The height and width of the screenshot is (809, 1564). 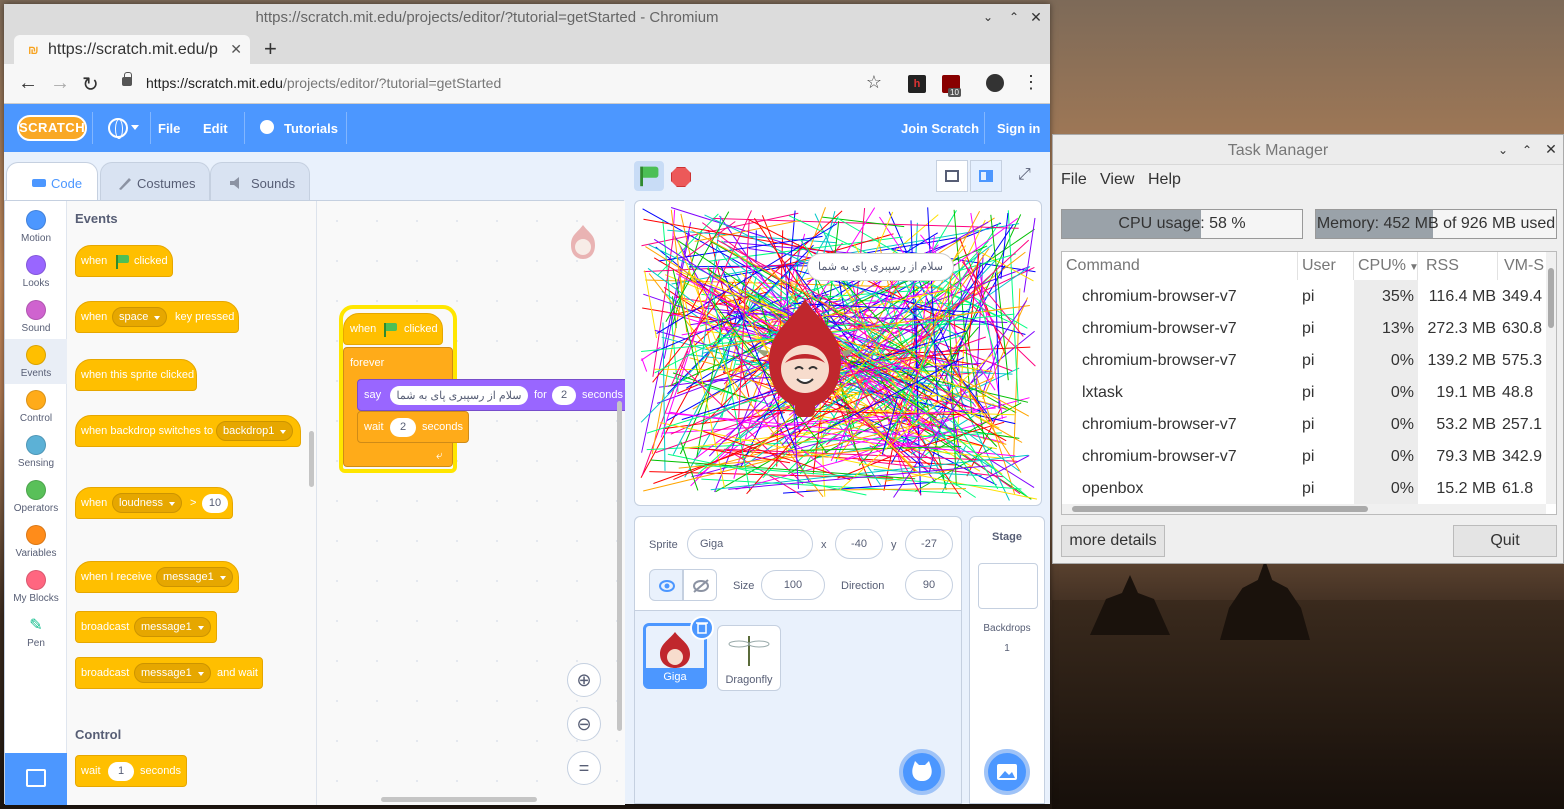 What do you see at coordinates (1007, 772) in the screenshot?
I see `choose-backdrop-button` at bounding box center [1007, 772].